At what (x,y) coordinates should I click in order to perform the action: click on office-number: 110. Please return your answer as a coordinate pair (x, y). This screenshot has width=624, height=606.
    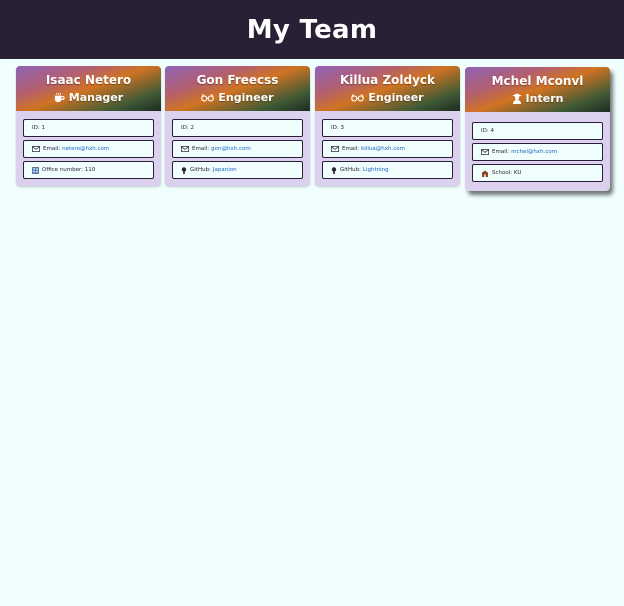
    Looking at the image, I should click on (90, 170).